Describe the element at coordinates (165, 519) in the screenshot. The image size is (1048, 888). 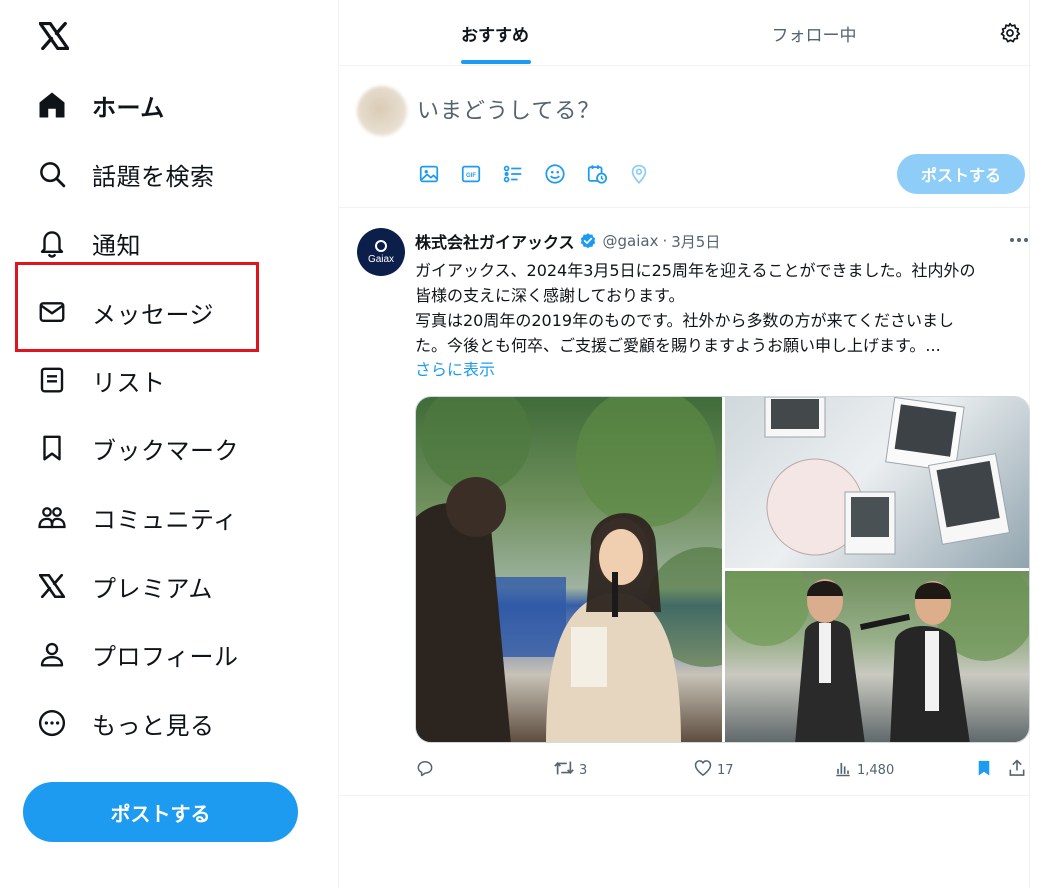
I see `nav-communities-label: コミュニティ` at that location.